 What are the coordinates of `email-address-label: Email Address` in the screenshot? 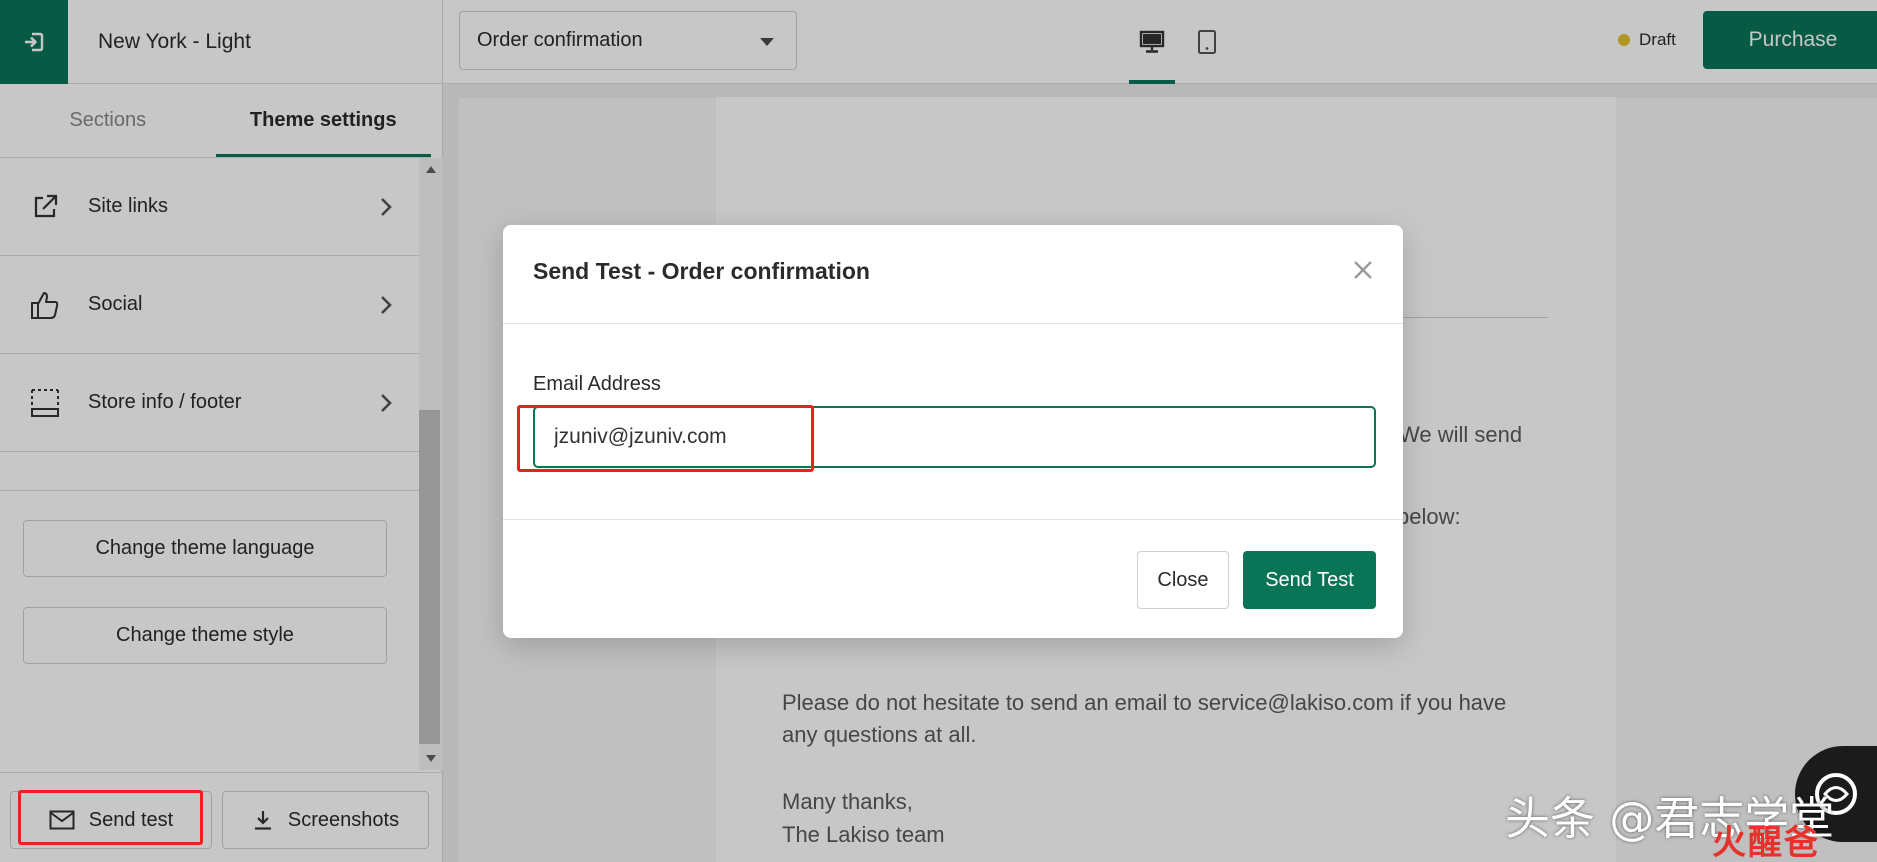 It's located at (597, 384).